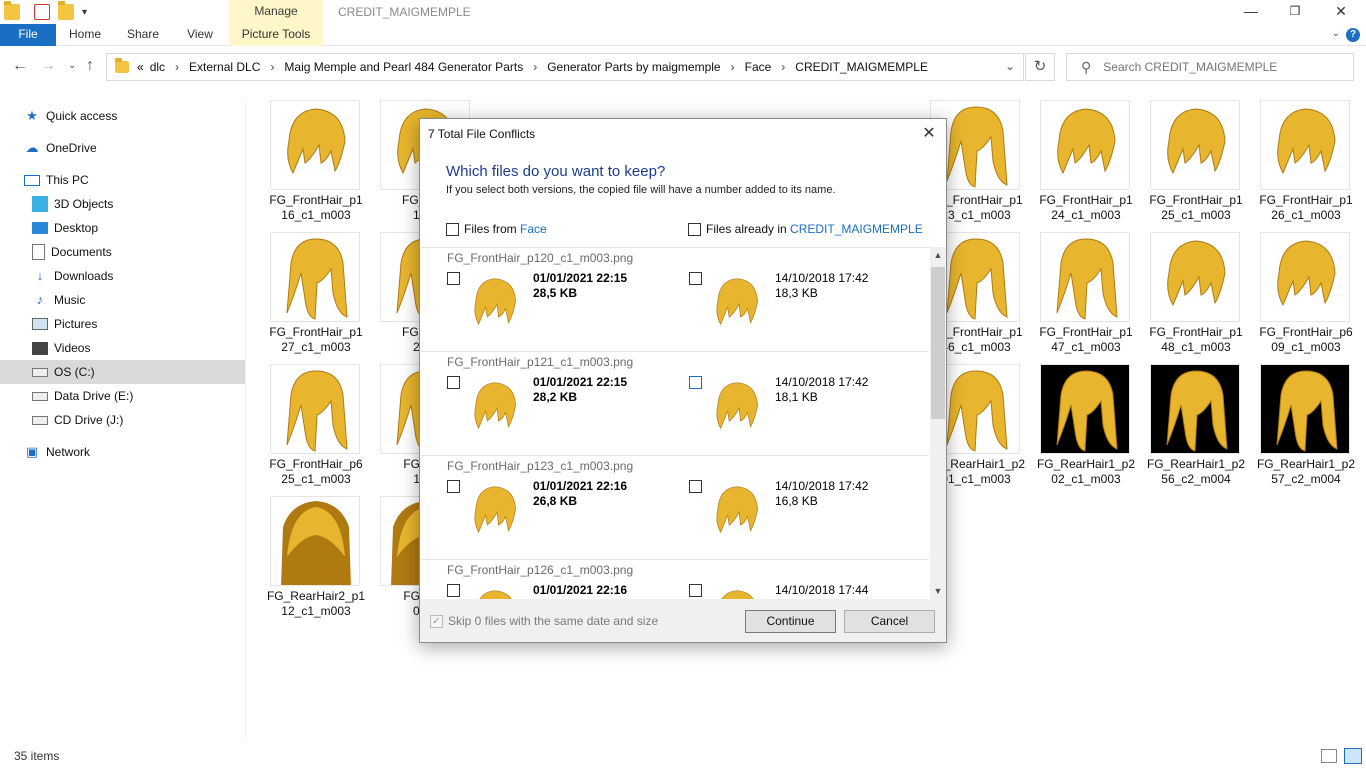 This screenshot has width=1366, height=768. Describe the element at coordinates (633, 67) in the screenshot. I see `breadcrumb-generator-parts: Generator Parts by maigmemple` at that location.